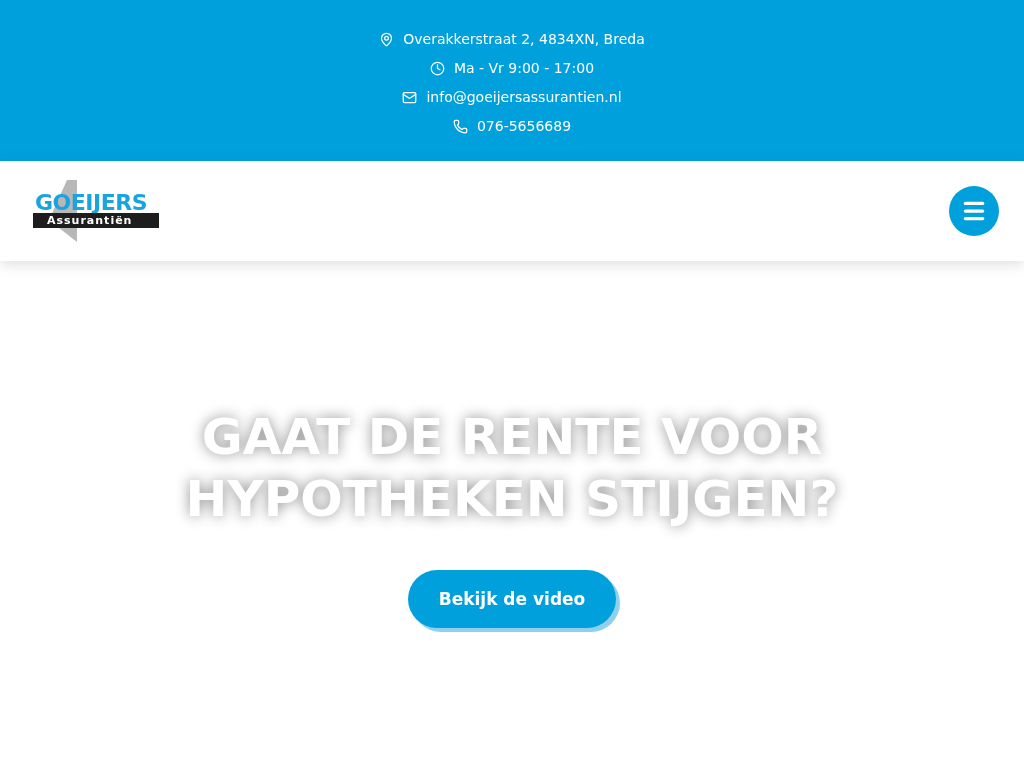 The width and height of the screenshot is (1024, 768). Describe the element at coordinates (511, 468) in the screenshot. I see `hero-title: GAAT DE RENTE VOOR HYPOTHEKEN STIJGEN?` at that location.